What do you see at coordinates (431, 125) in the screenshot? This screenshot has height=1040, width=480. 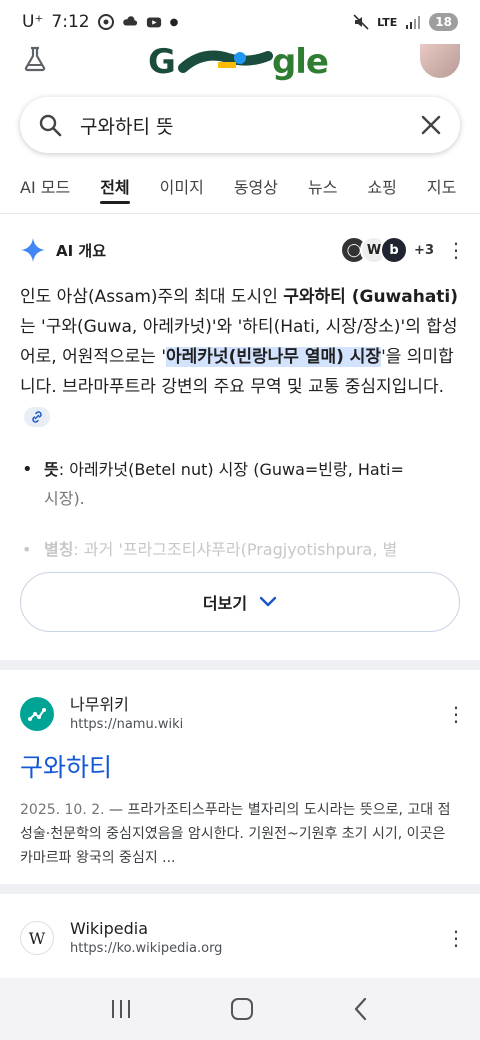 I see `clear-icon` at bounding box center [431, 125].